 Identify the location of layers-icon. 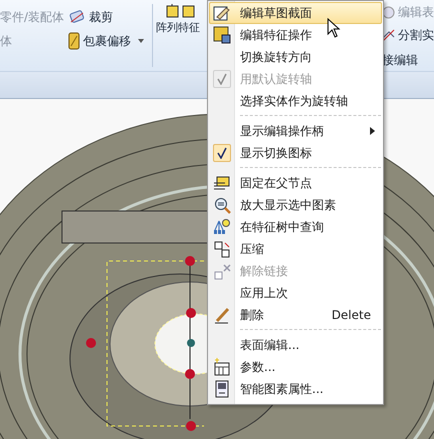
(222, 183).